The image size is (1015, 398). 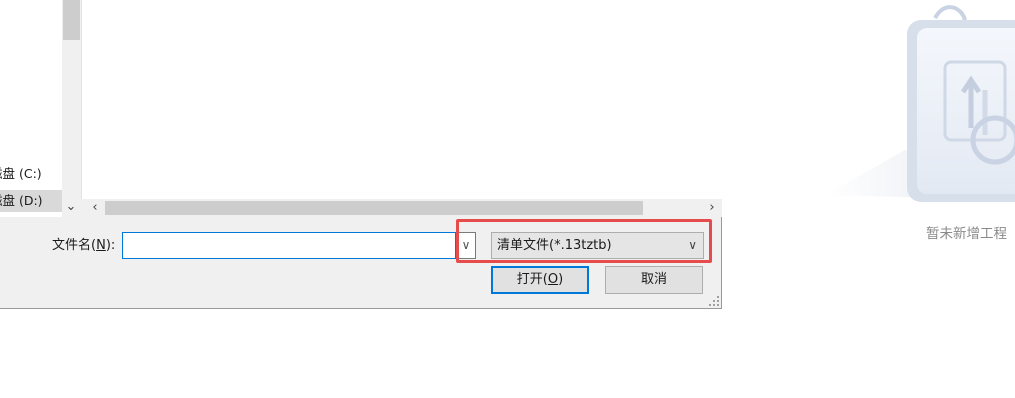 What do you see at coordinates (920, 103) in the screenshot?
I see `folder-sync-icon` at bounding box center [920, 103].